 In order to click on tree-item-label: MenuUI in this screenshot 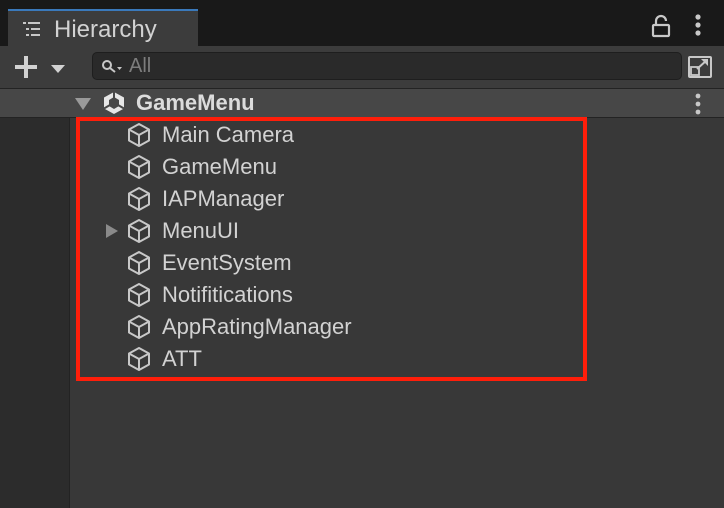, I will do `click(201, 230)`.